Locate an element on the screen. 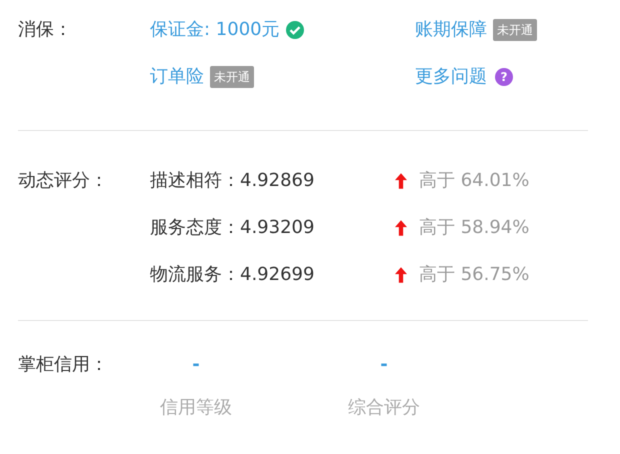 This screenshot has width=620, height=454. guarantee-link: 订单险 is located at coordinates (177, 76).